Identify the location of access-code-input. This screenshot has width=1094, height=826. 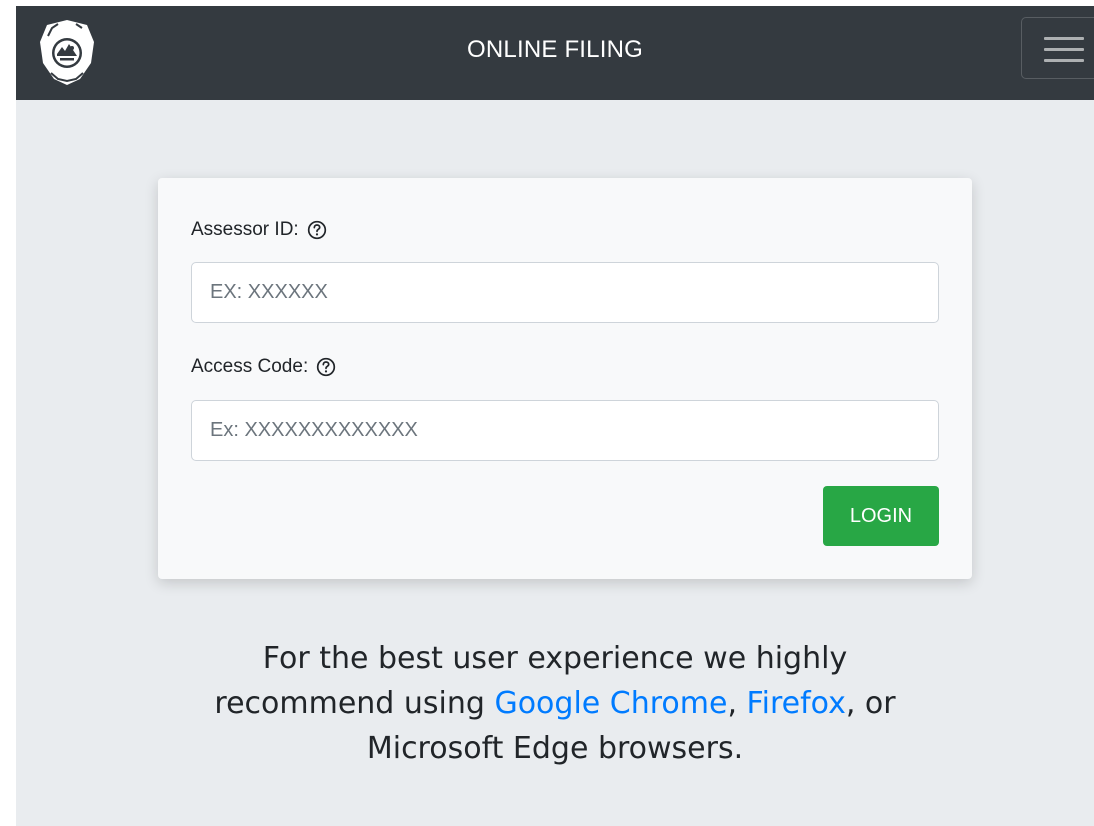
(565, 430).